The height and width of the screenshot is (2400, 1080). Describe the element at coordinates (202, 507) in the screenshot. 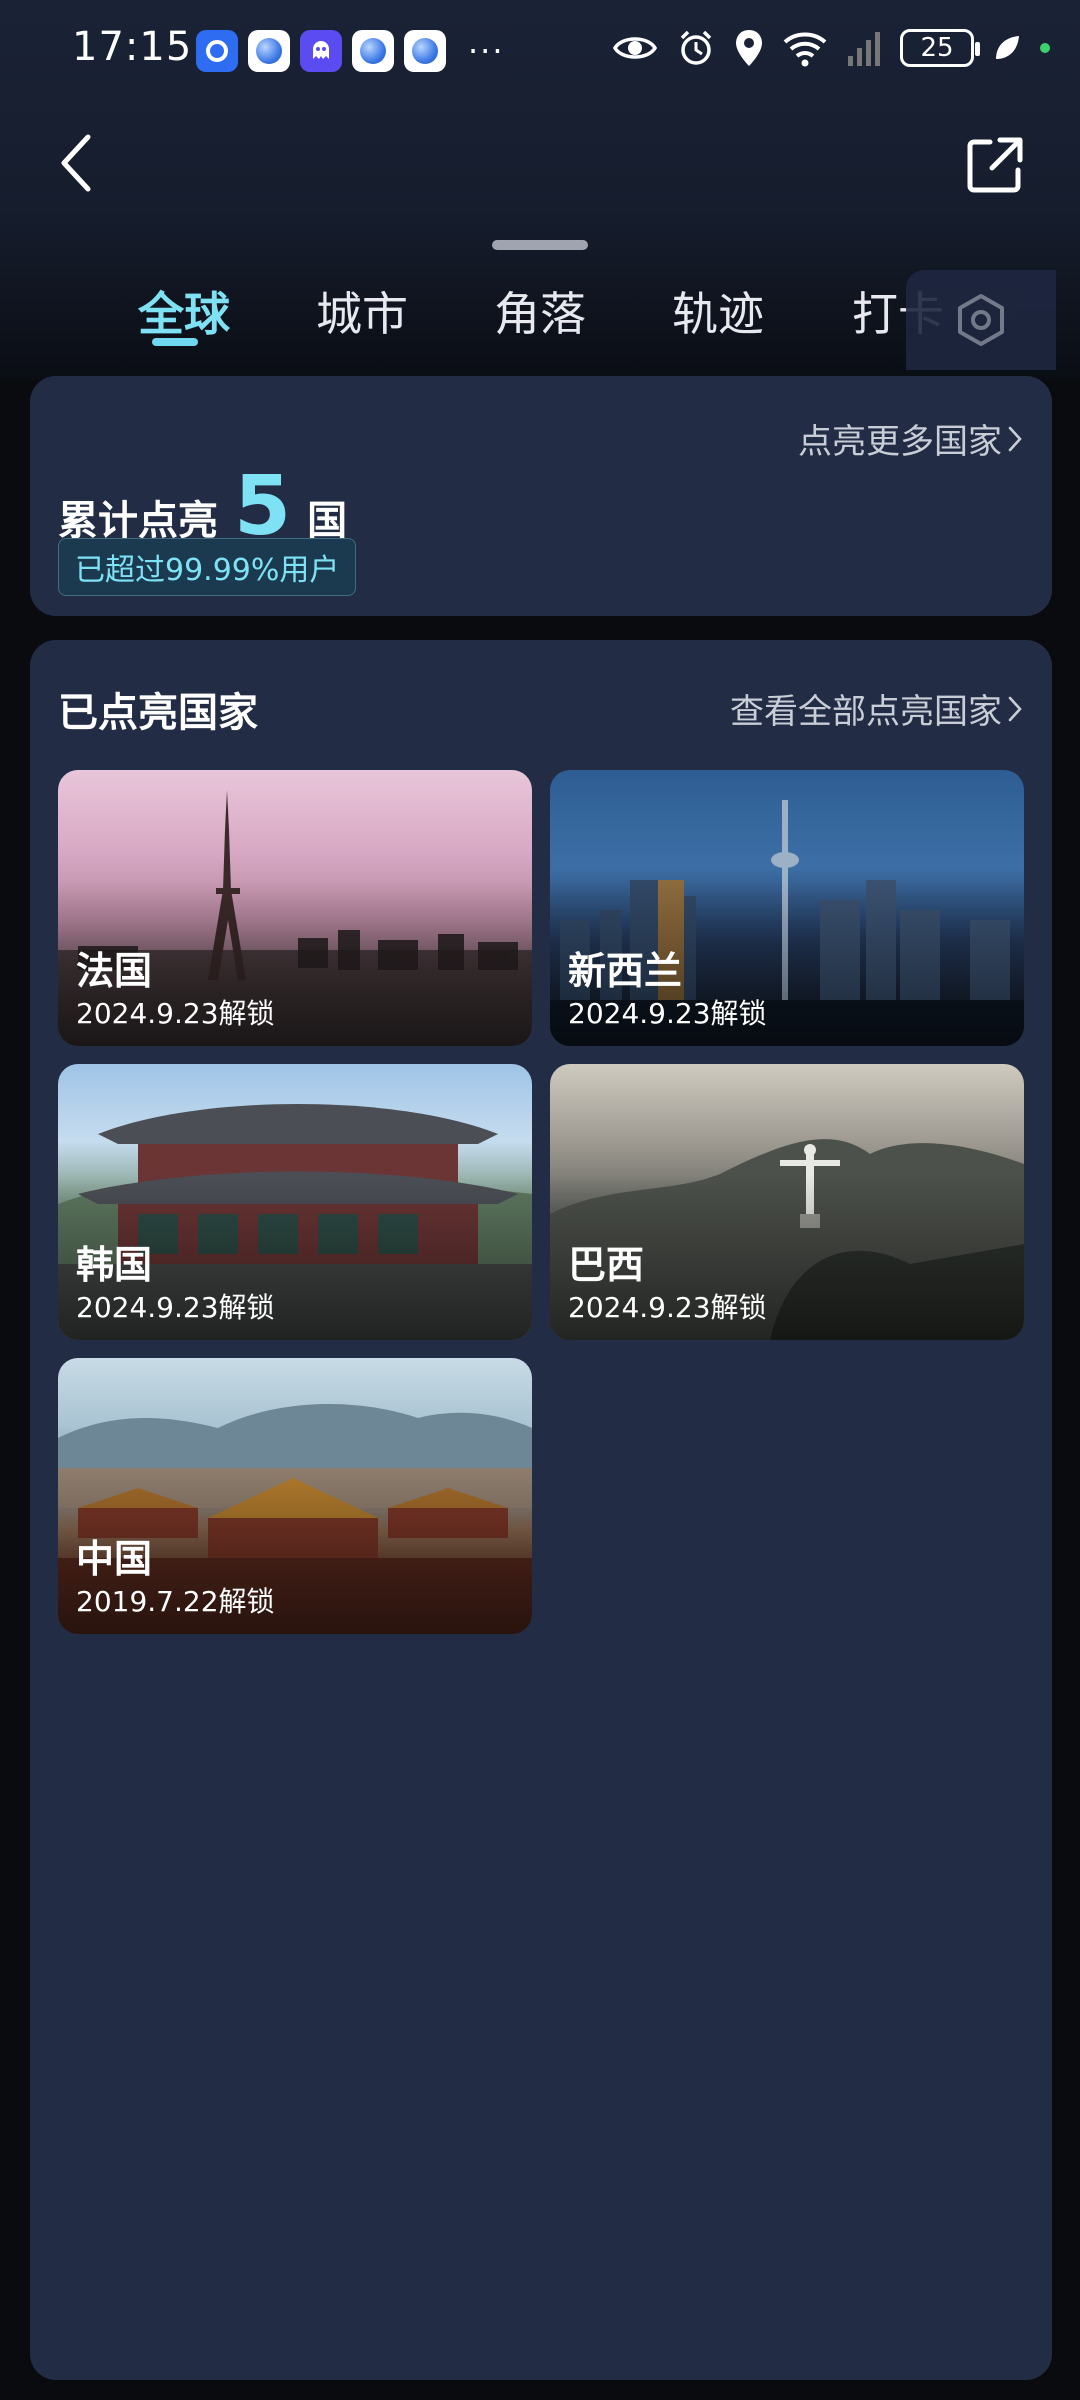

I see `lit-countries-summary: 累计点亮 5 国` at that location.